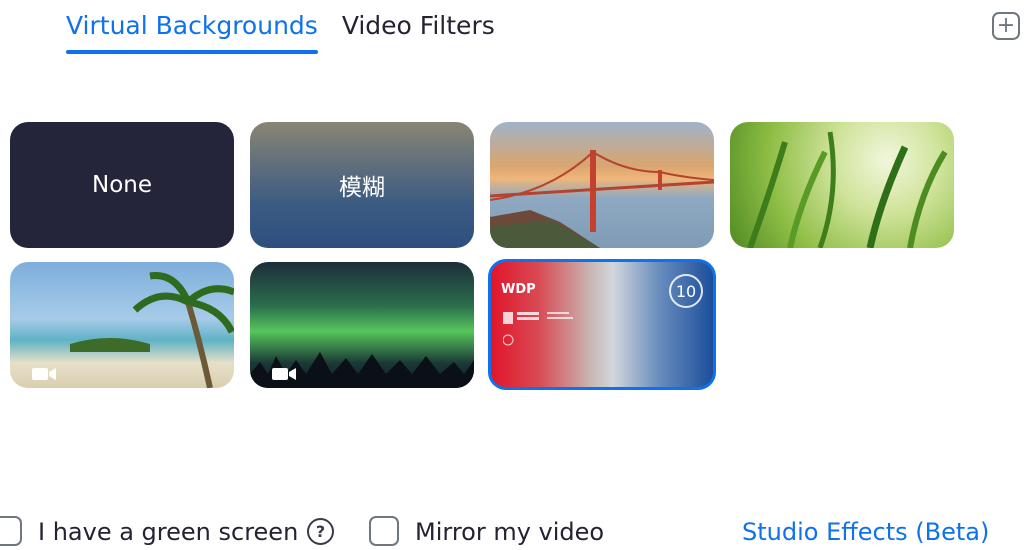 The height and width of the screenshot is (550, 1024). Describe the element at coordinates (192, 32) in the screenshot. I see `tab-virtual-backgrounds: Virtual Backgrounds` at that location.